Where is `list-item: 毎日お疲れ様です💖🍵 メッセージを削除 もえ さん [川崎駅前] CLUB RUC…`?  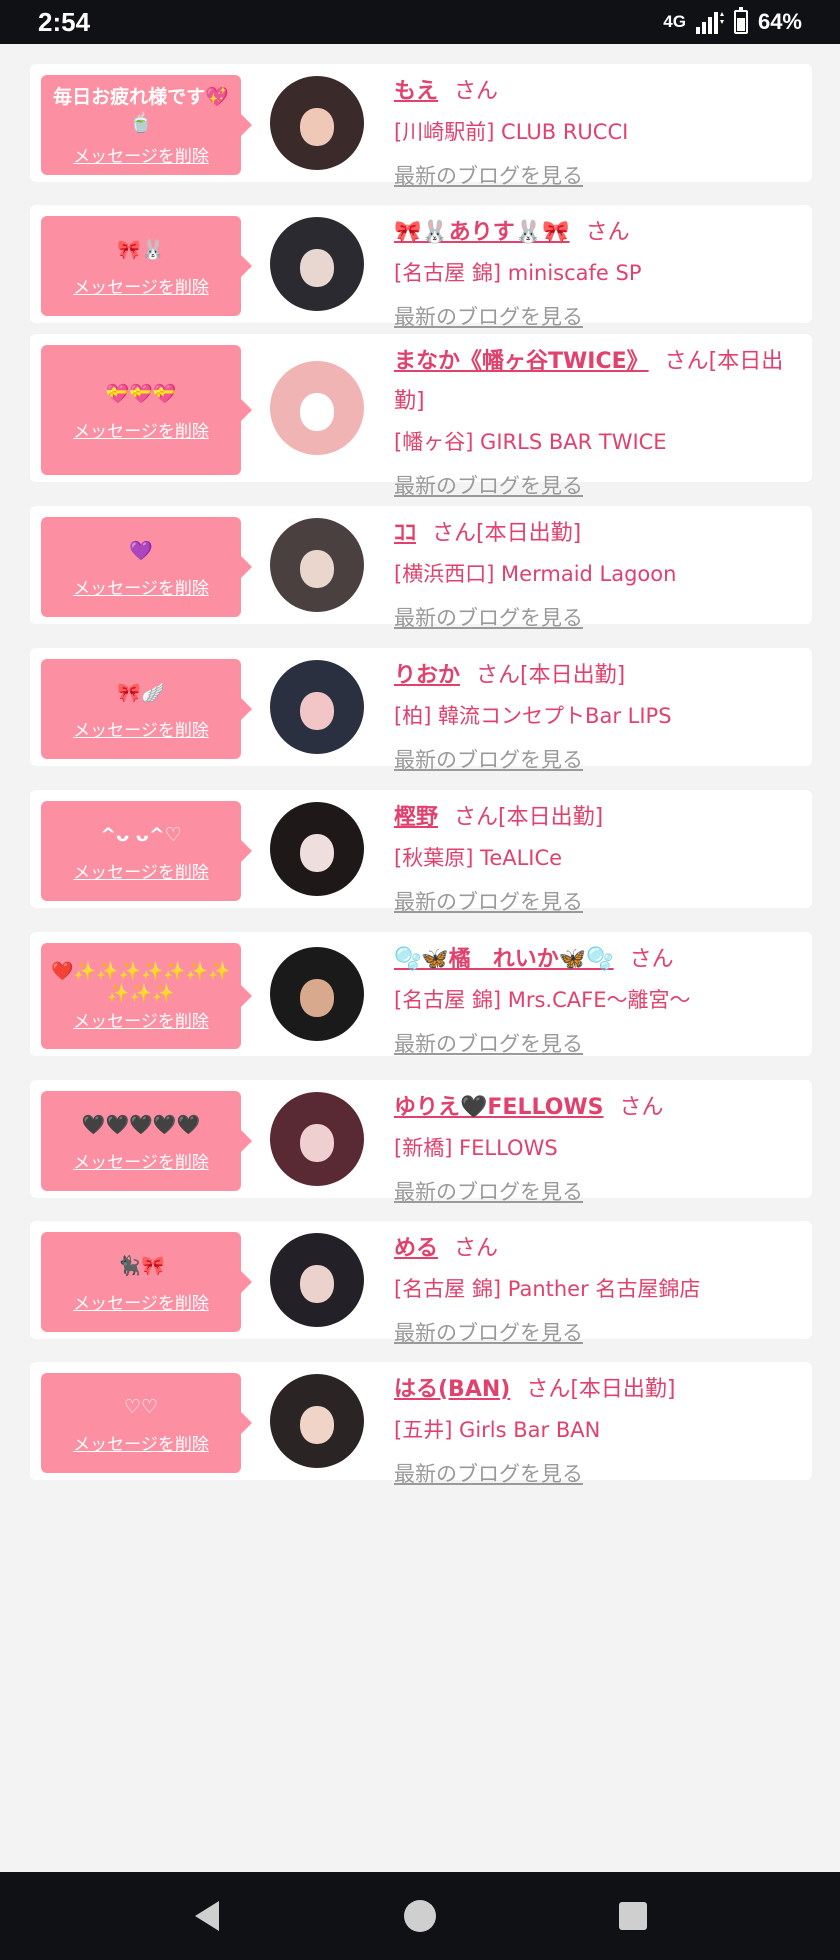
list-item: 毎日お疲れ様です💖🍵 メッセージを削除 もえ さん [川崎駅前] CLUB RUC… is located at coordinates (421, 126).